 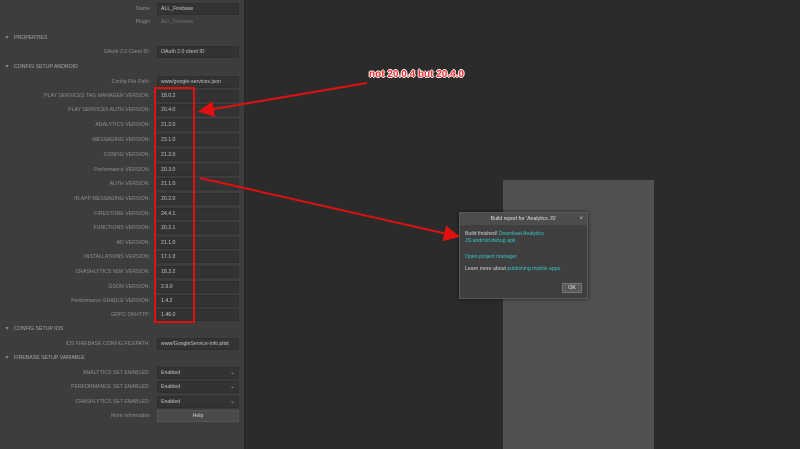 What do you see at coordinates (198, 52) in the screenshot?
I see `oauth-field: OAuth 2.0 client ID` at bounding box center [198, 52].